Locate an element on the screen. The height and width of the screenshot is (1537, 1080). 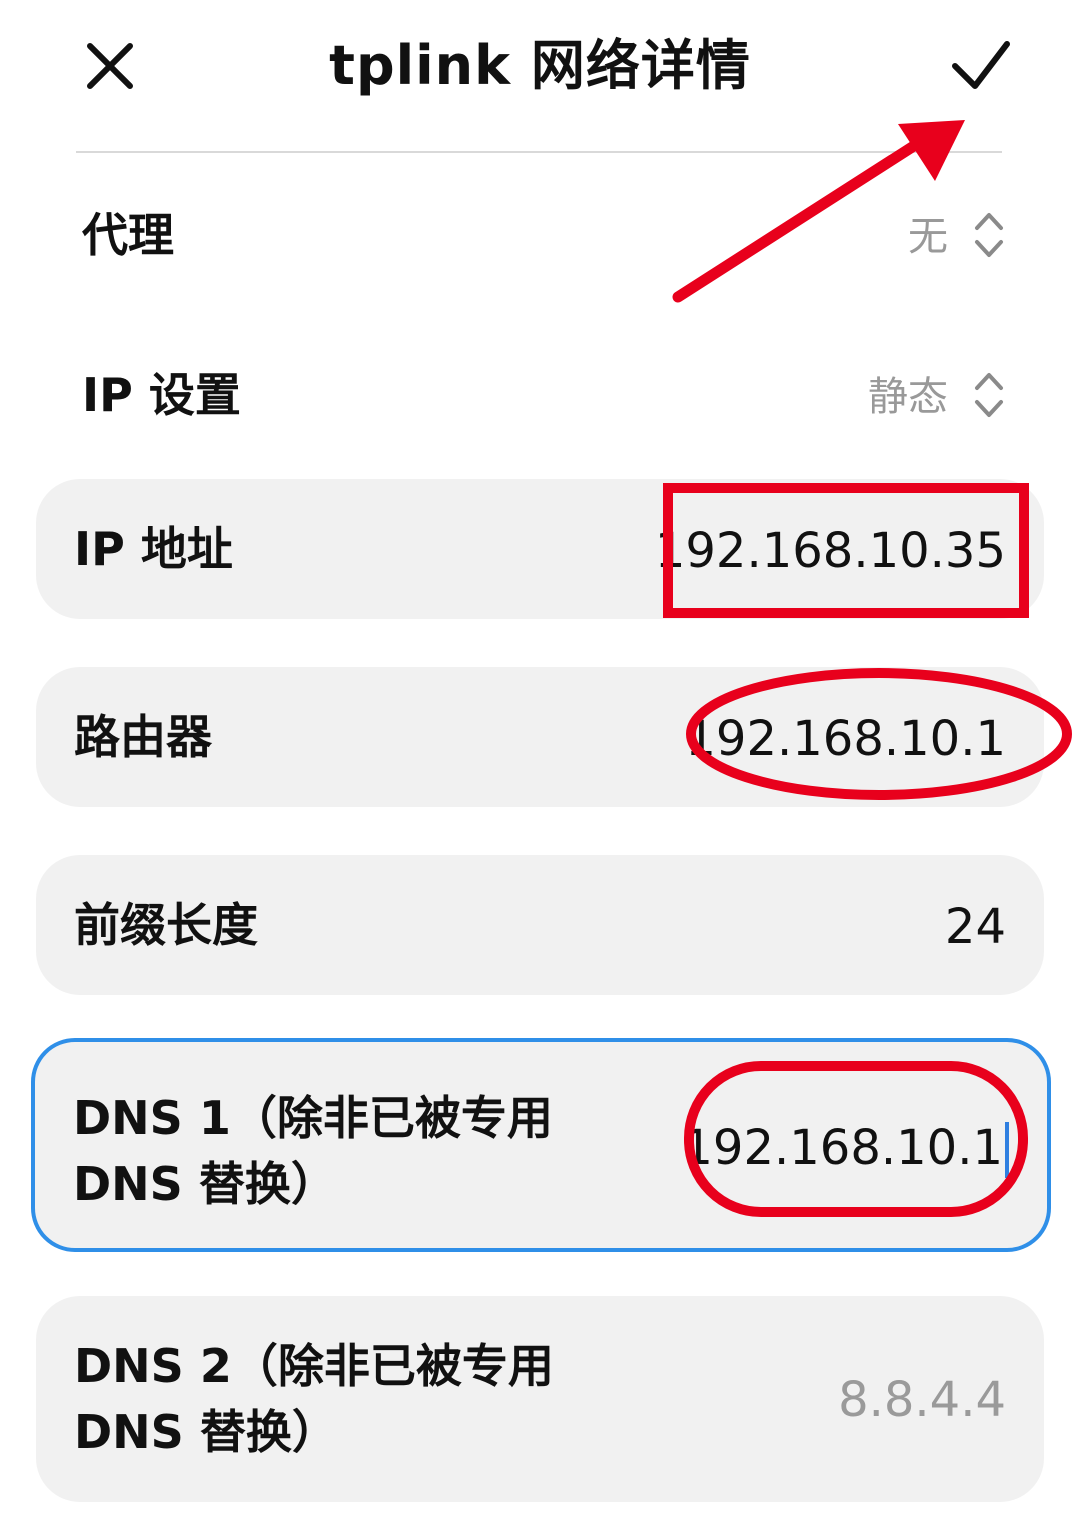
dns2-label-line2: DNS 替换） is located at coordinates (206, 1432).